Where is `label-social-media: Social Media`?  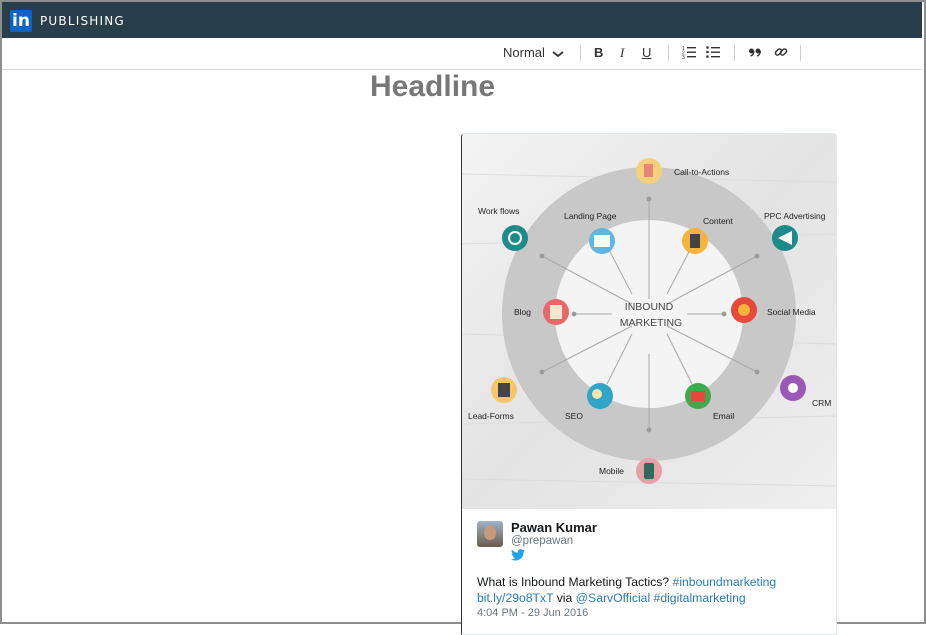 label-social-media: Social Media is located at coordinates (791, 312).